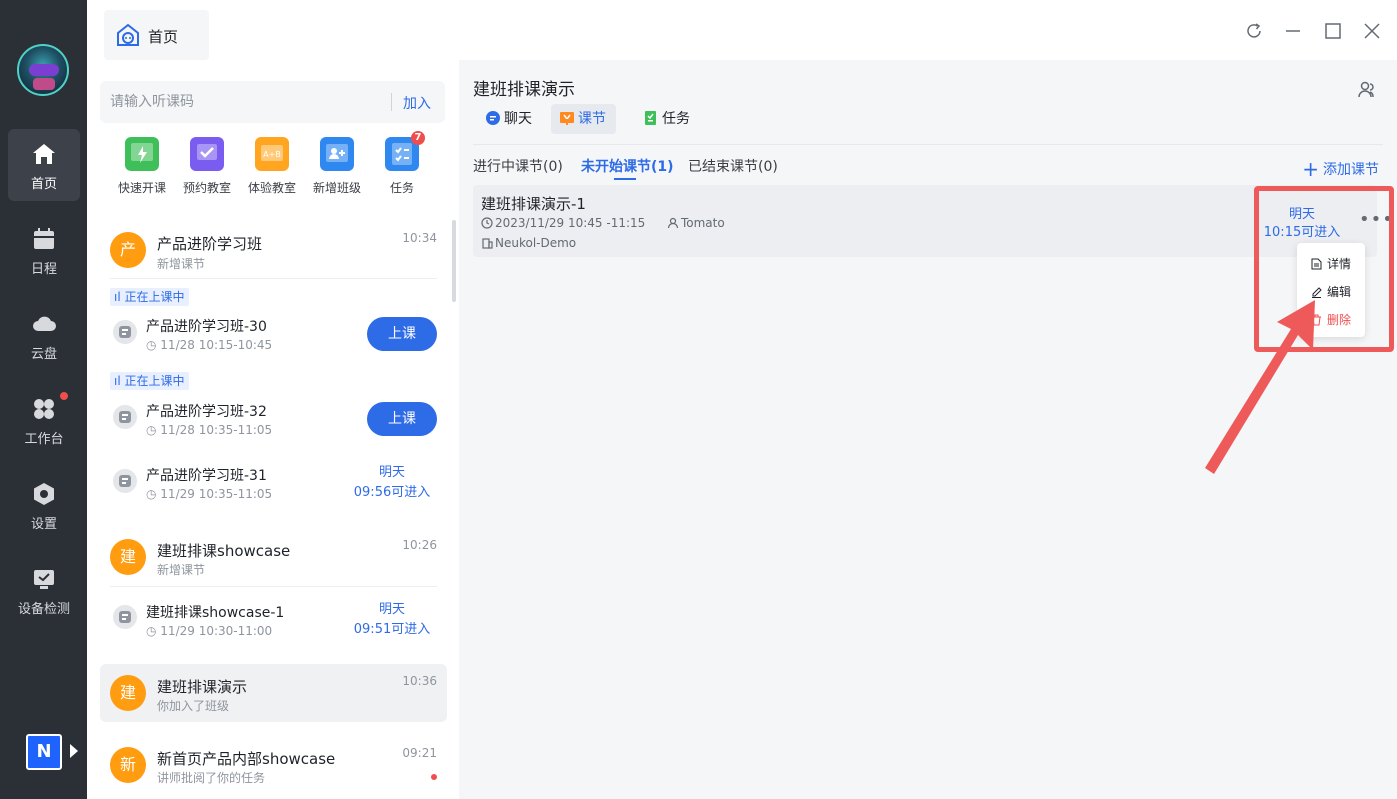  What do you see at coordinates (337, 166) in the screenshot?
I see `add-class-button: 新增班级` at bounding box center [337, 166].